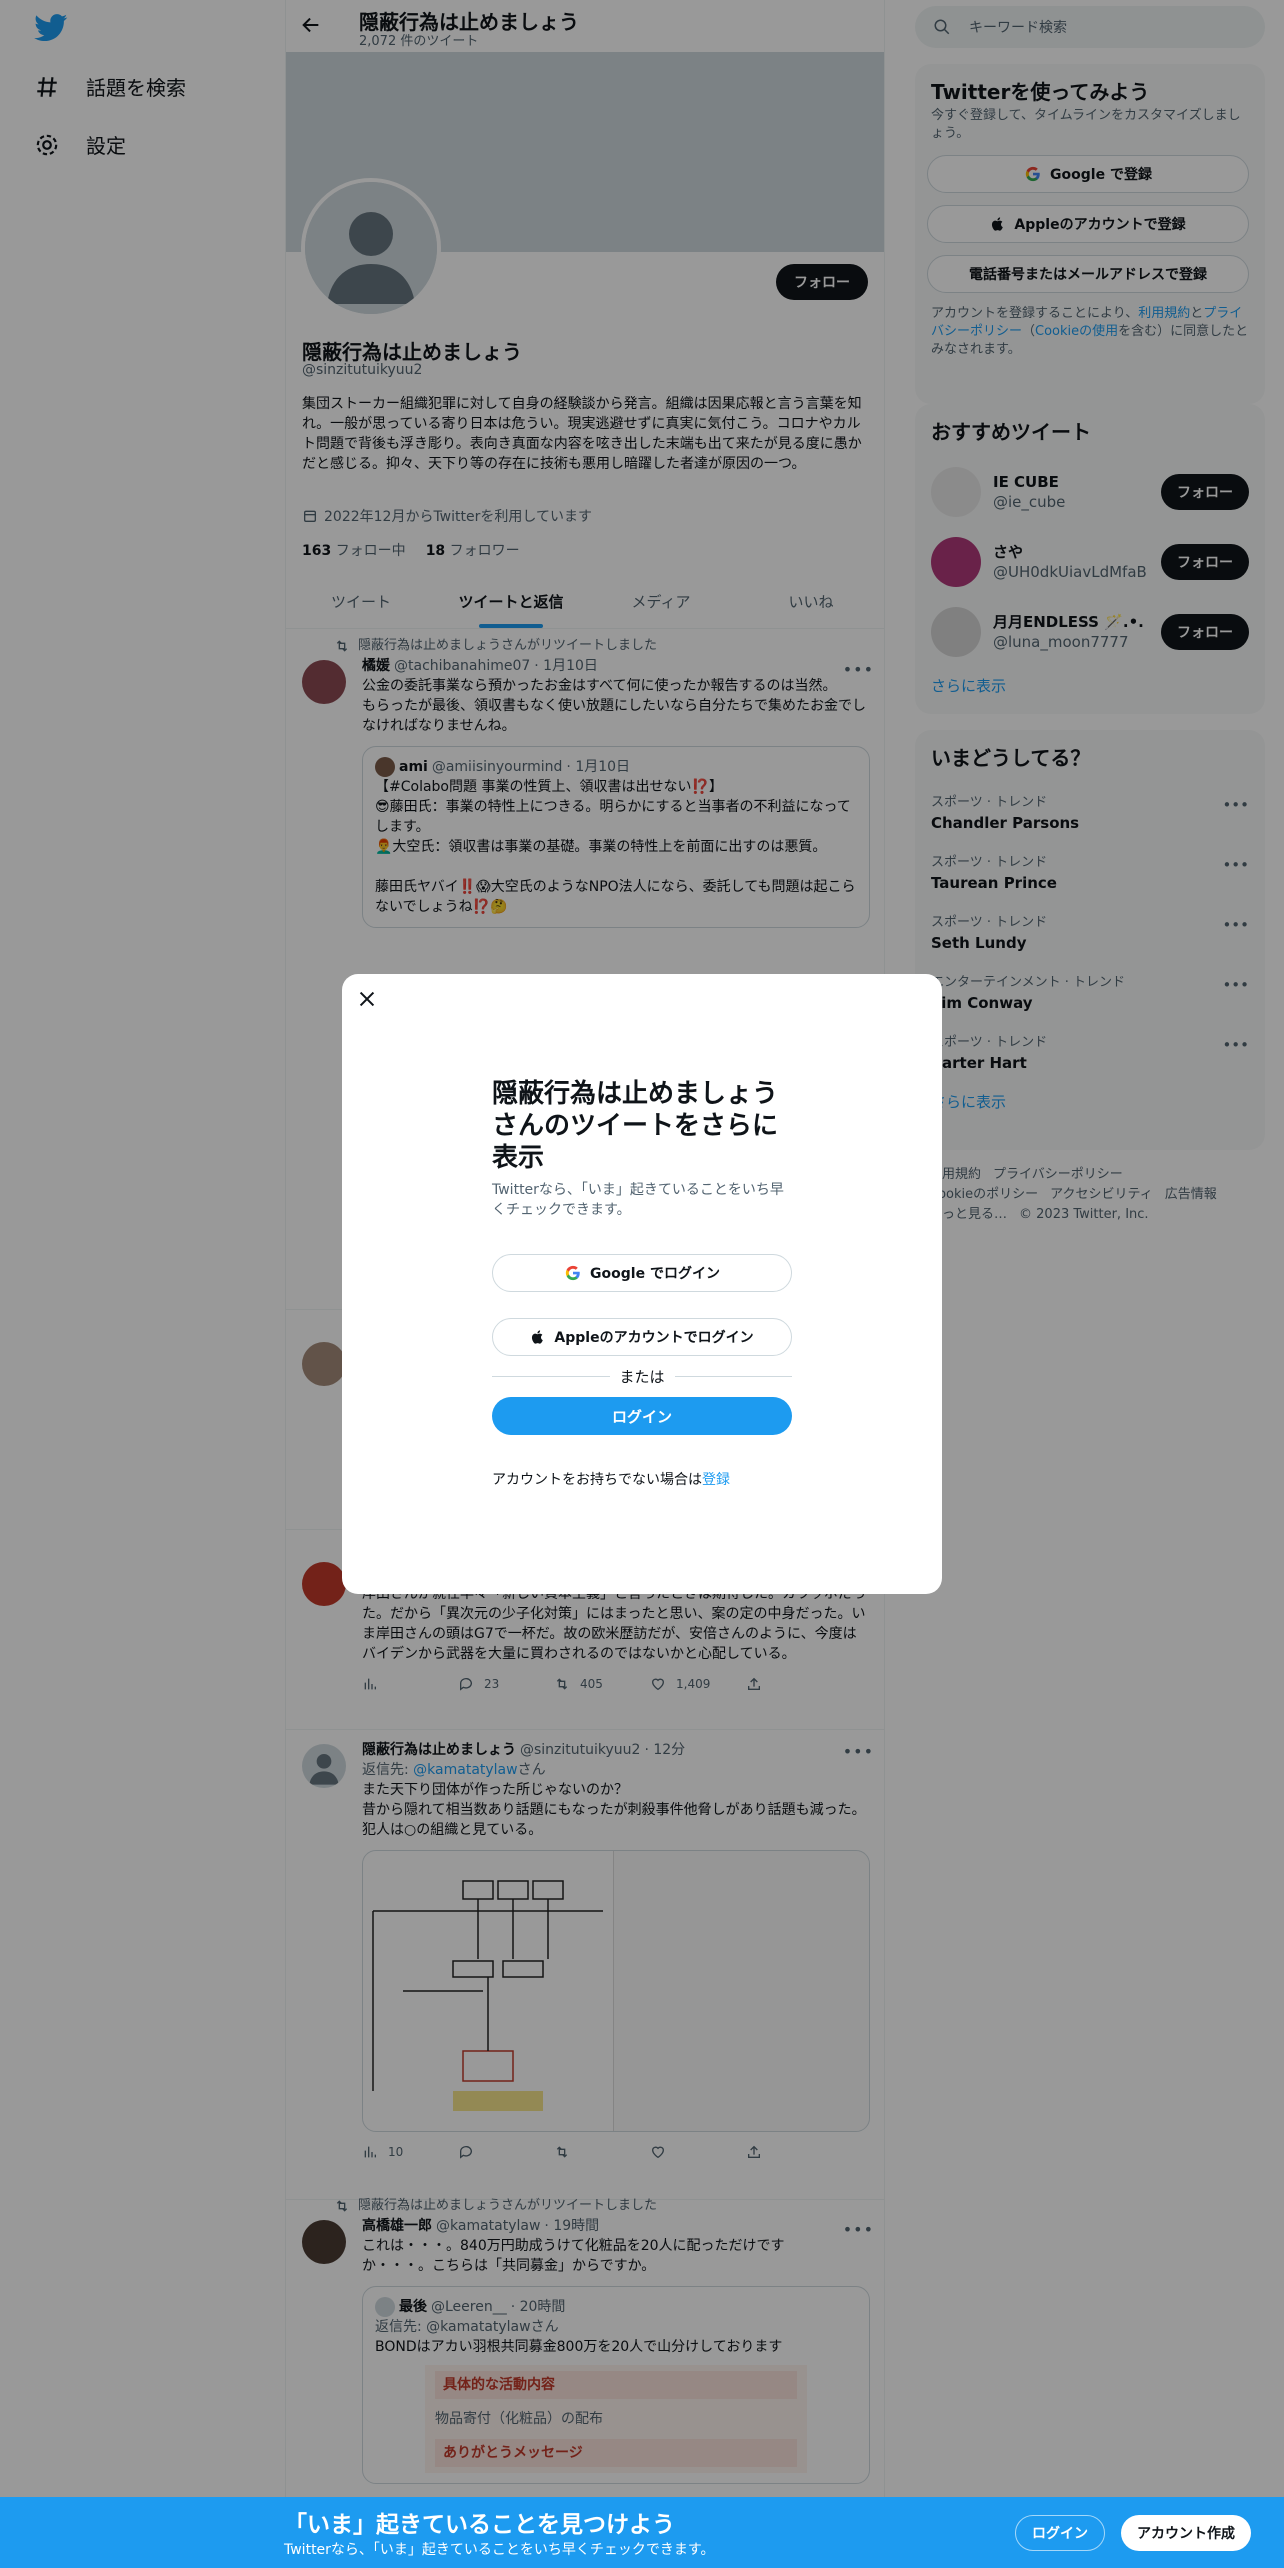  Describe the element at coordinates (1186, 2533) in the screenshot. I see `bottom-signup-button: アカウント作成` at that location.